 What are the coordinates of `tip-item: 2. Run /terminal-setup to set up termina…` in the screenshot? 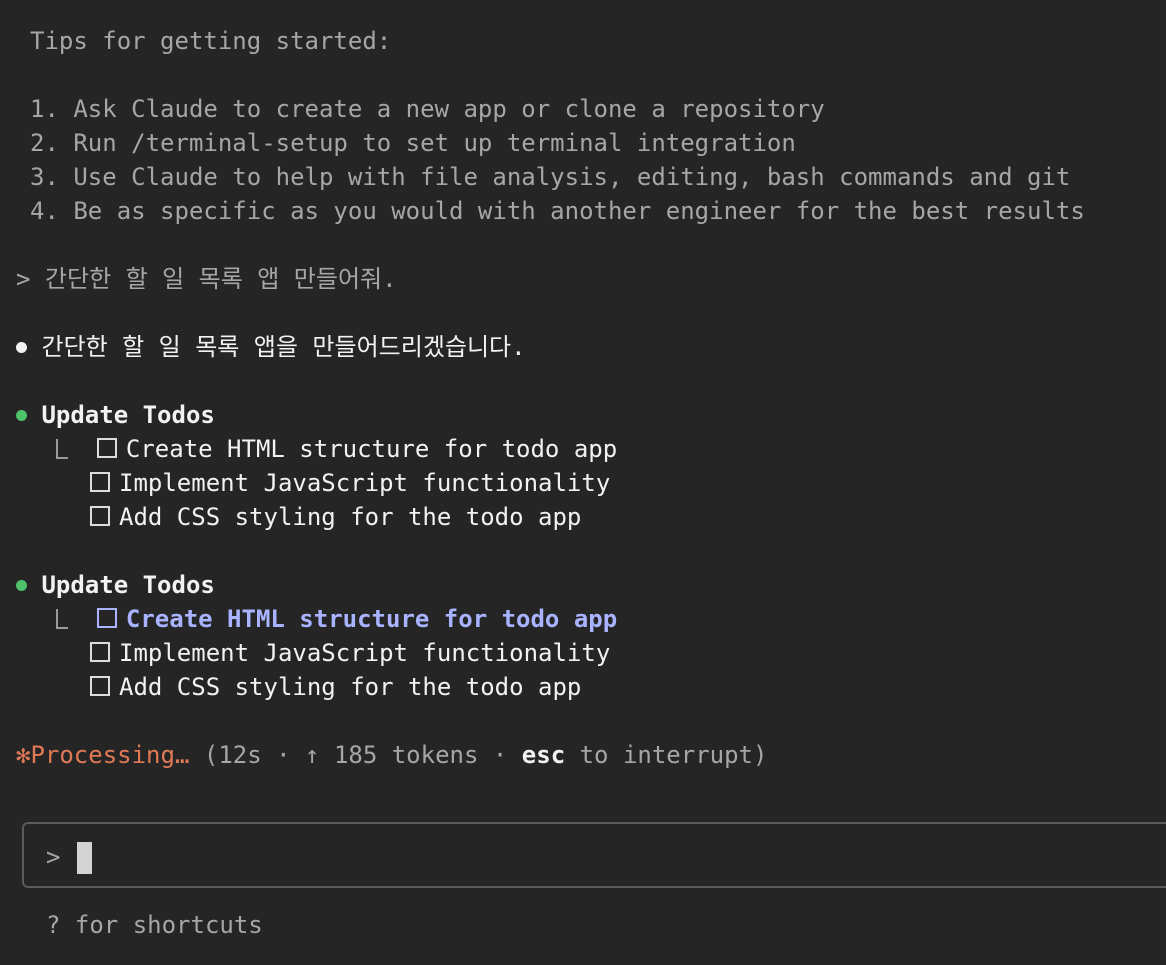 It's located at (413, 143).